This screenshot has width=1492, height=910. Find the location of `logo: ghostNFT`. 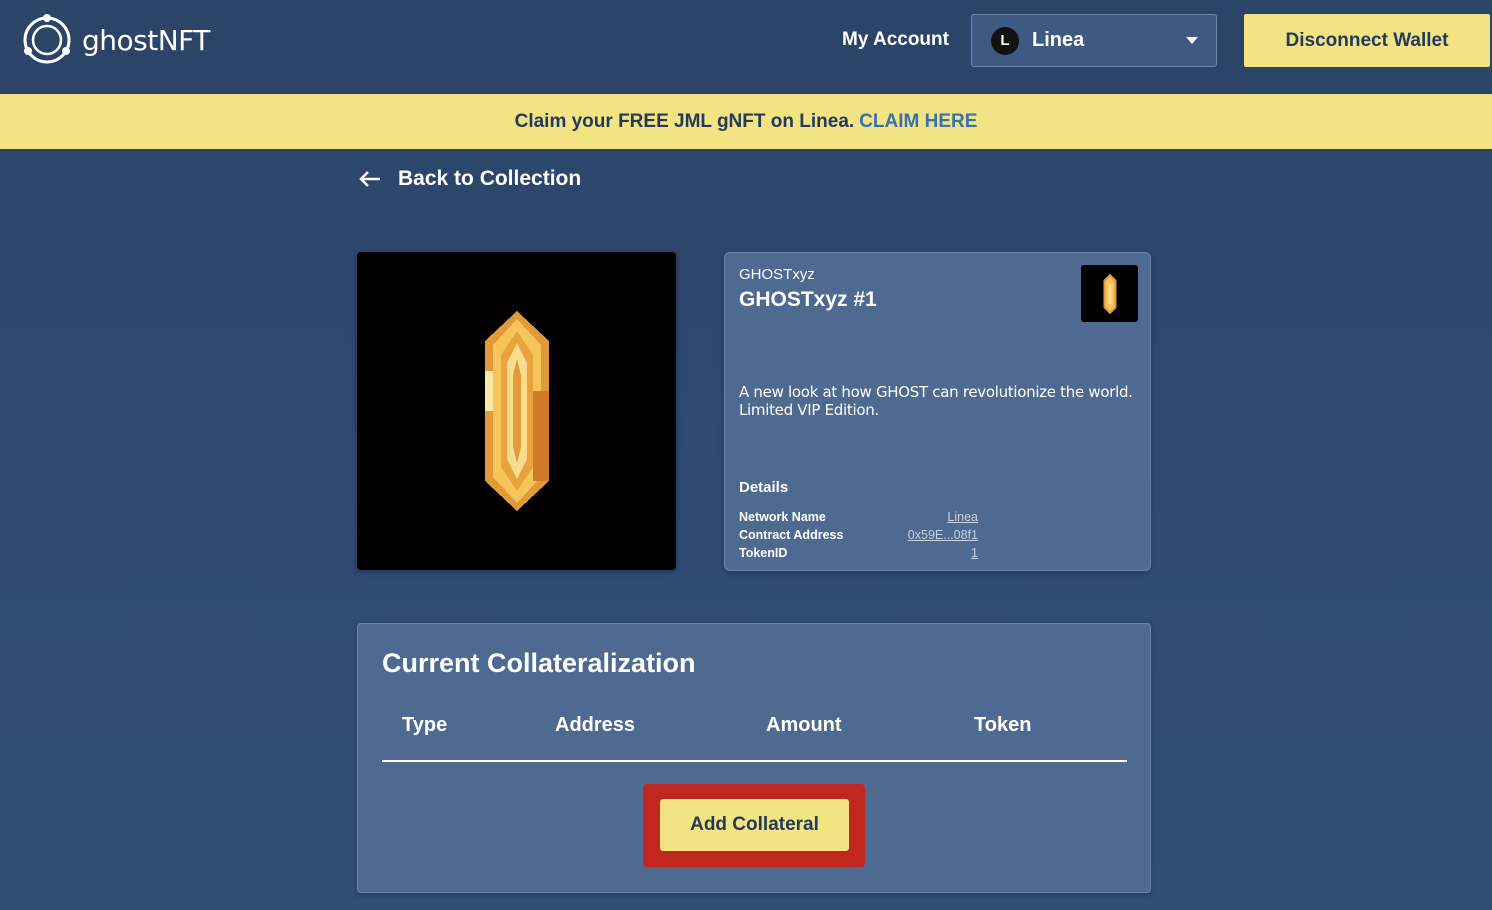

logo: ghostNFT is located at coordinates (114, 40).